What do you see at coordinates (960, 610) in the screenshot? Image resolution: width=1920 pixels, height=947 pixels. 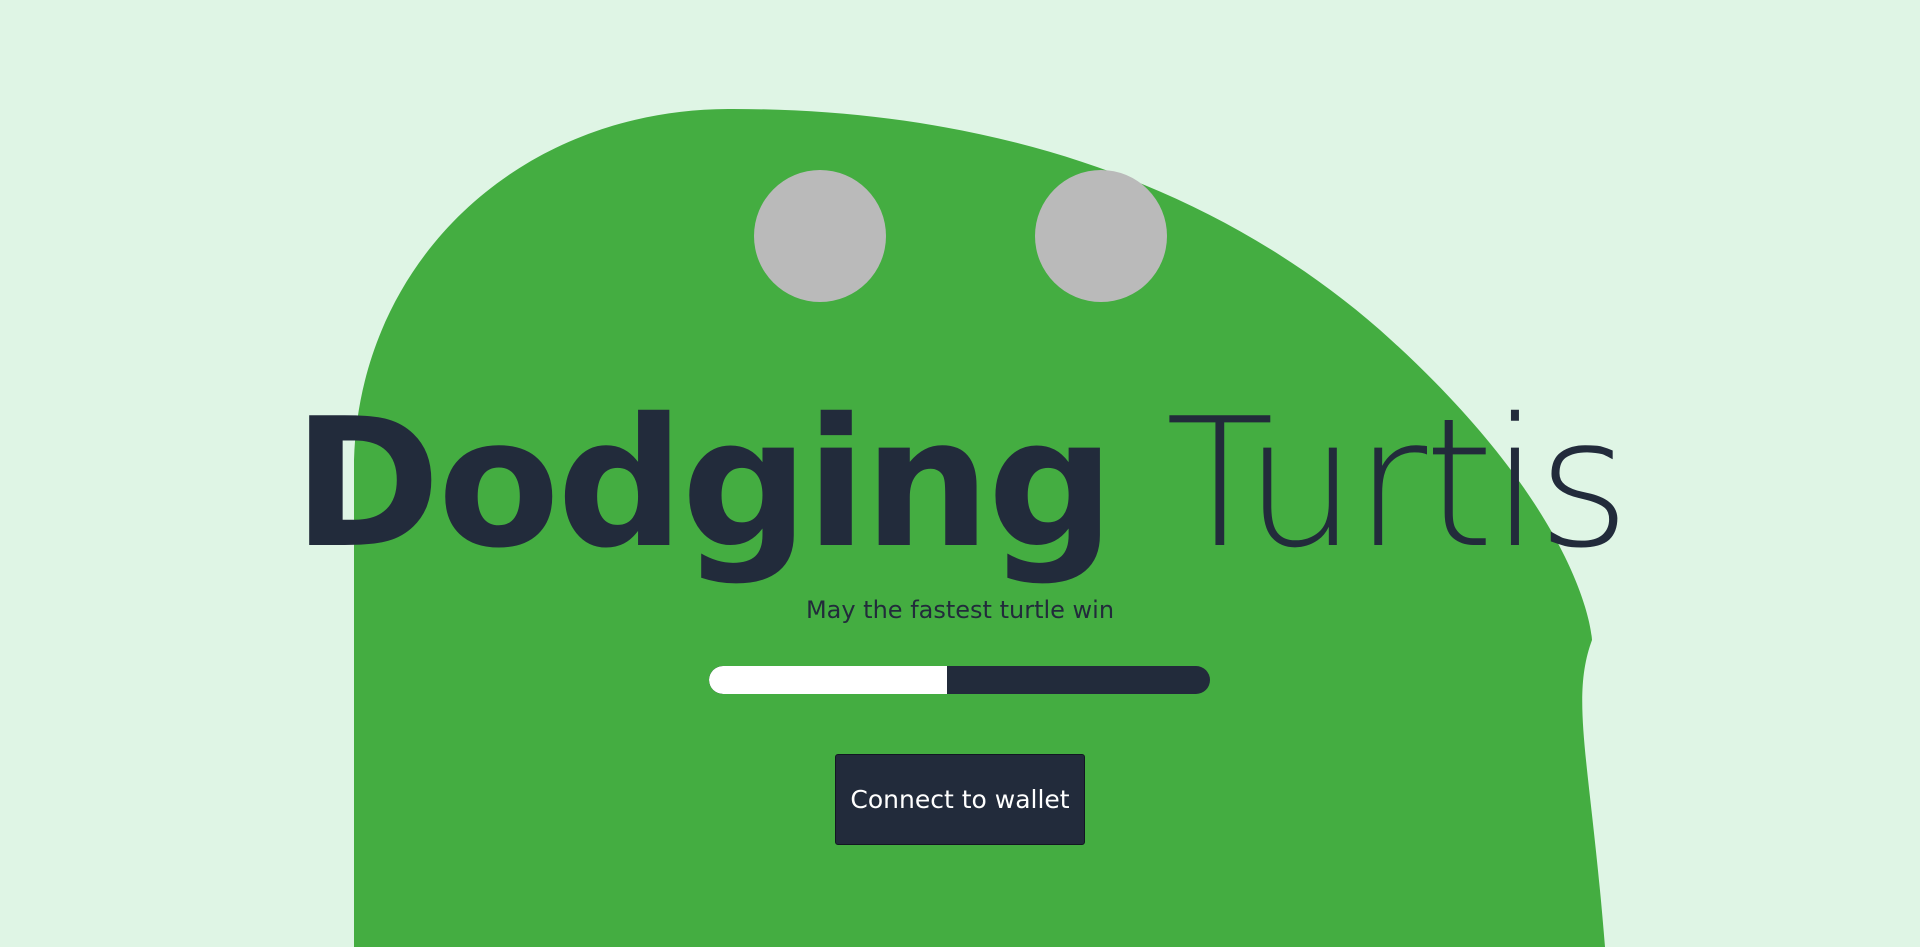 I see `tagline: May the fastest turtle win` at bounding box center [960, 610].